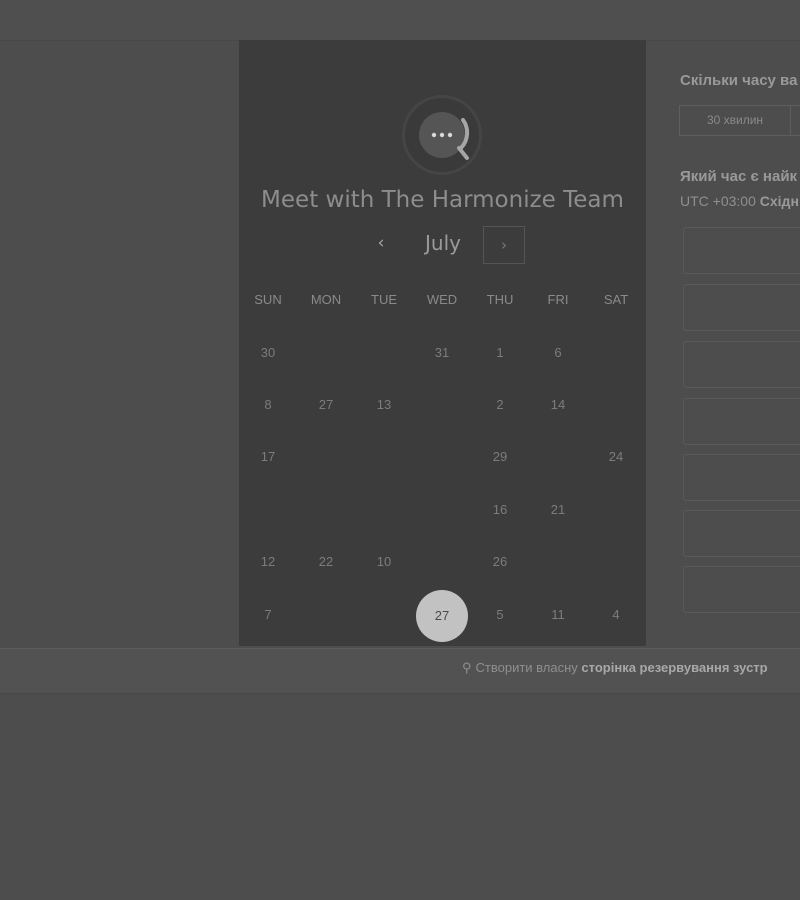 The width and height of the screenshot is (800, 900). What do you see at coordinates (500, 456) in the screenshot?
I see `calendar-day: 29` at bounding box center [500, 456].